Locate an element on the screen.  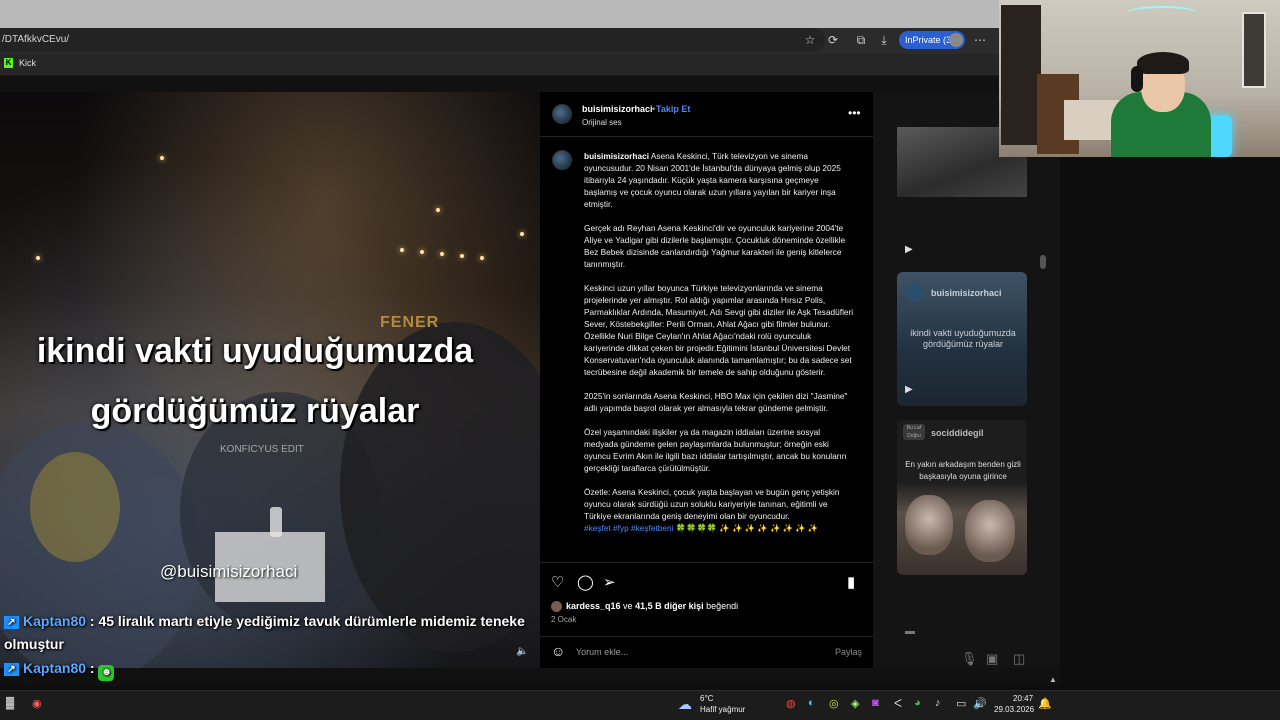
sticker-icon: ◫ is located at coordinates (1019, 659).